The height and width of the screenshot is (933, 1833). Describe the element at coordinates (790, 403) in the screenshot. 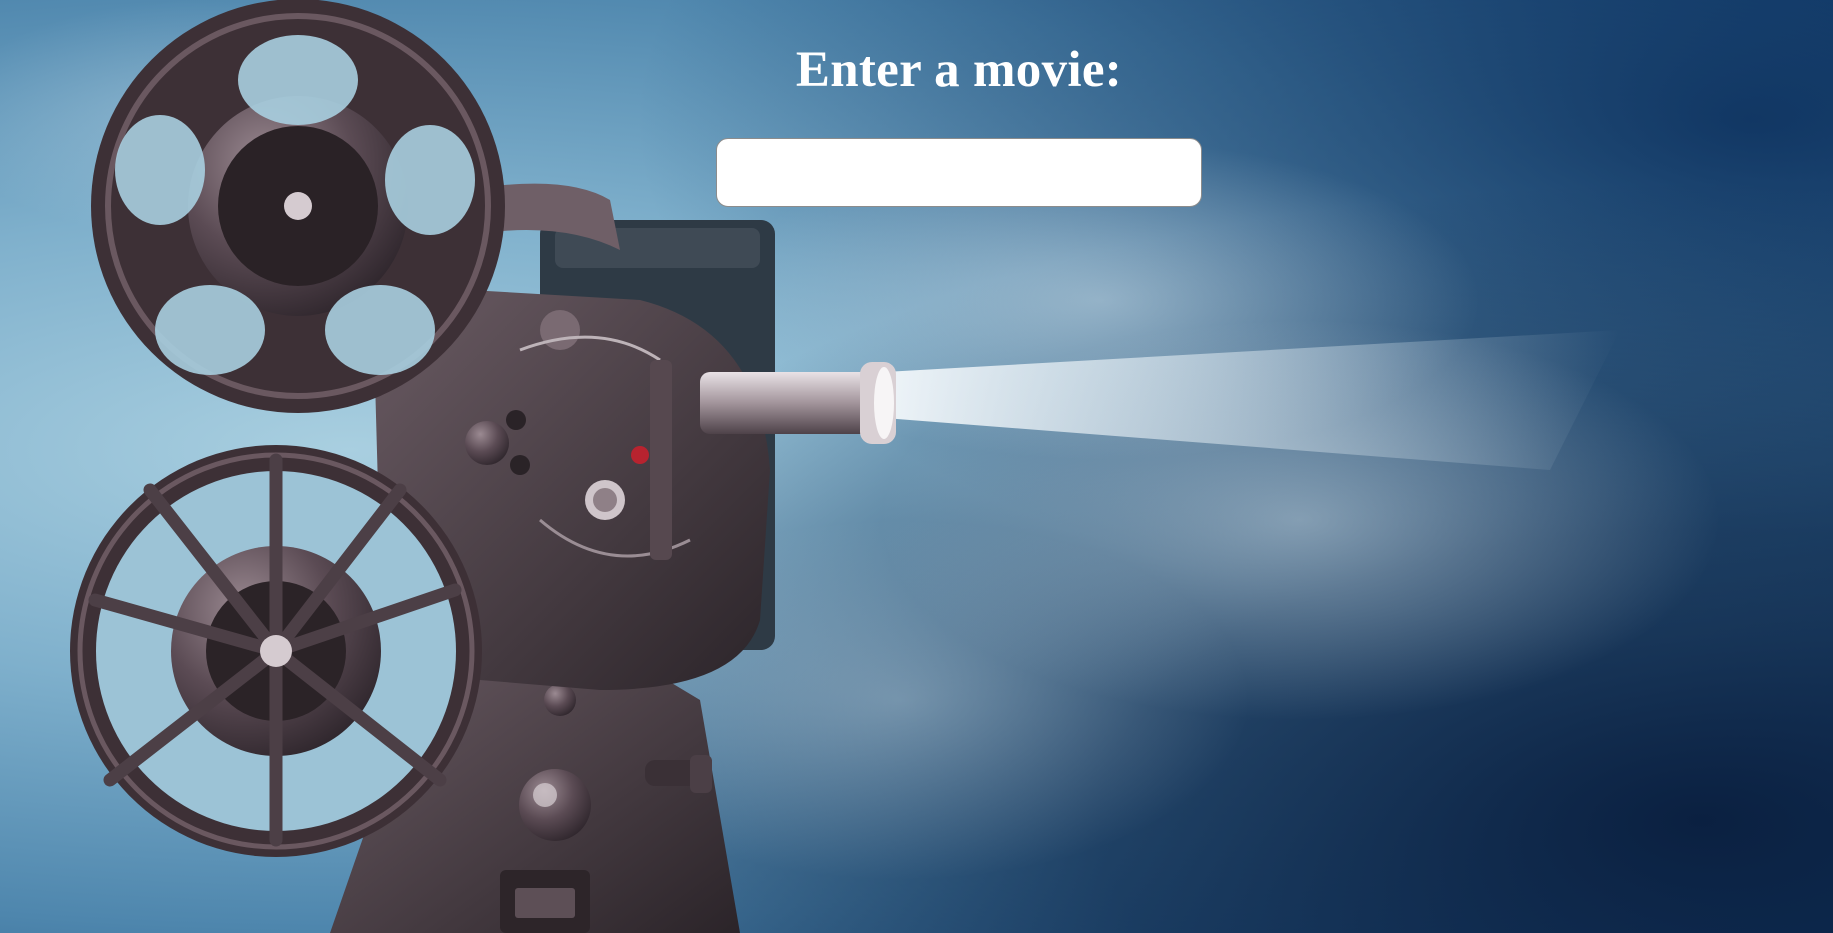

I see `lens` at that location.